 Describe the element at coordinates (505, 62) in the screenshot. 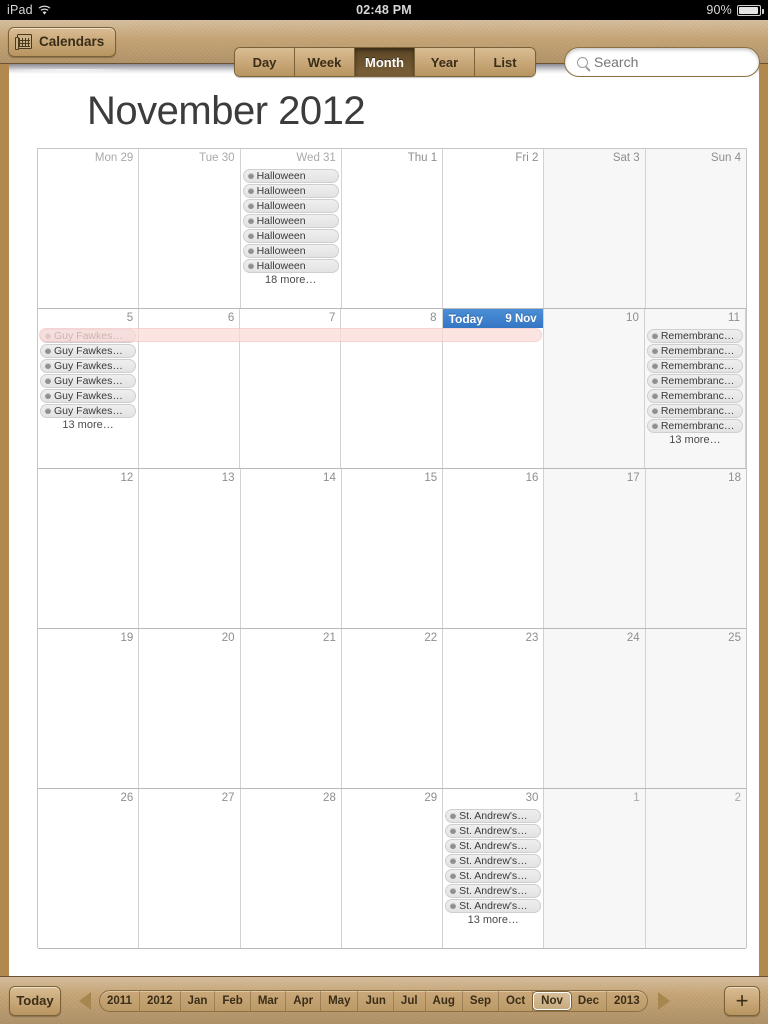

I see `tab-list: List` at that location.